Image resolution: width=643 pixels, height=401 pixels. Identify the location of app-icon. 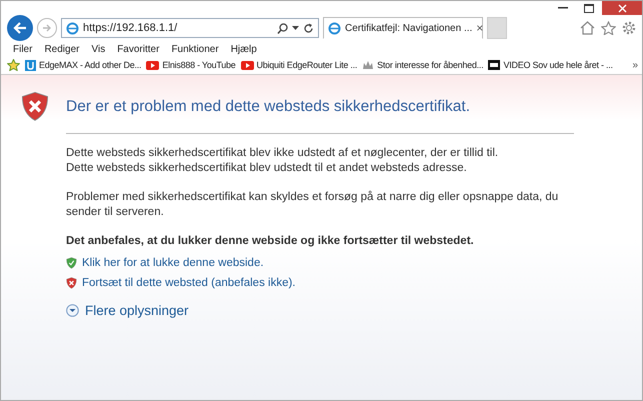
(30, 65).